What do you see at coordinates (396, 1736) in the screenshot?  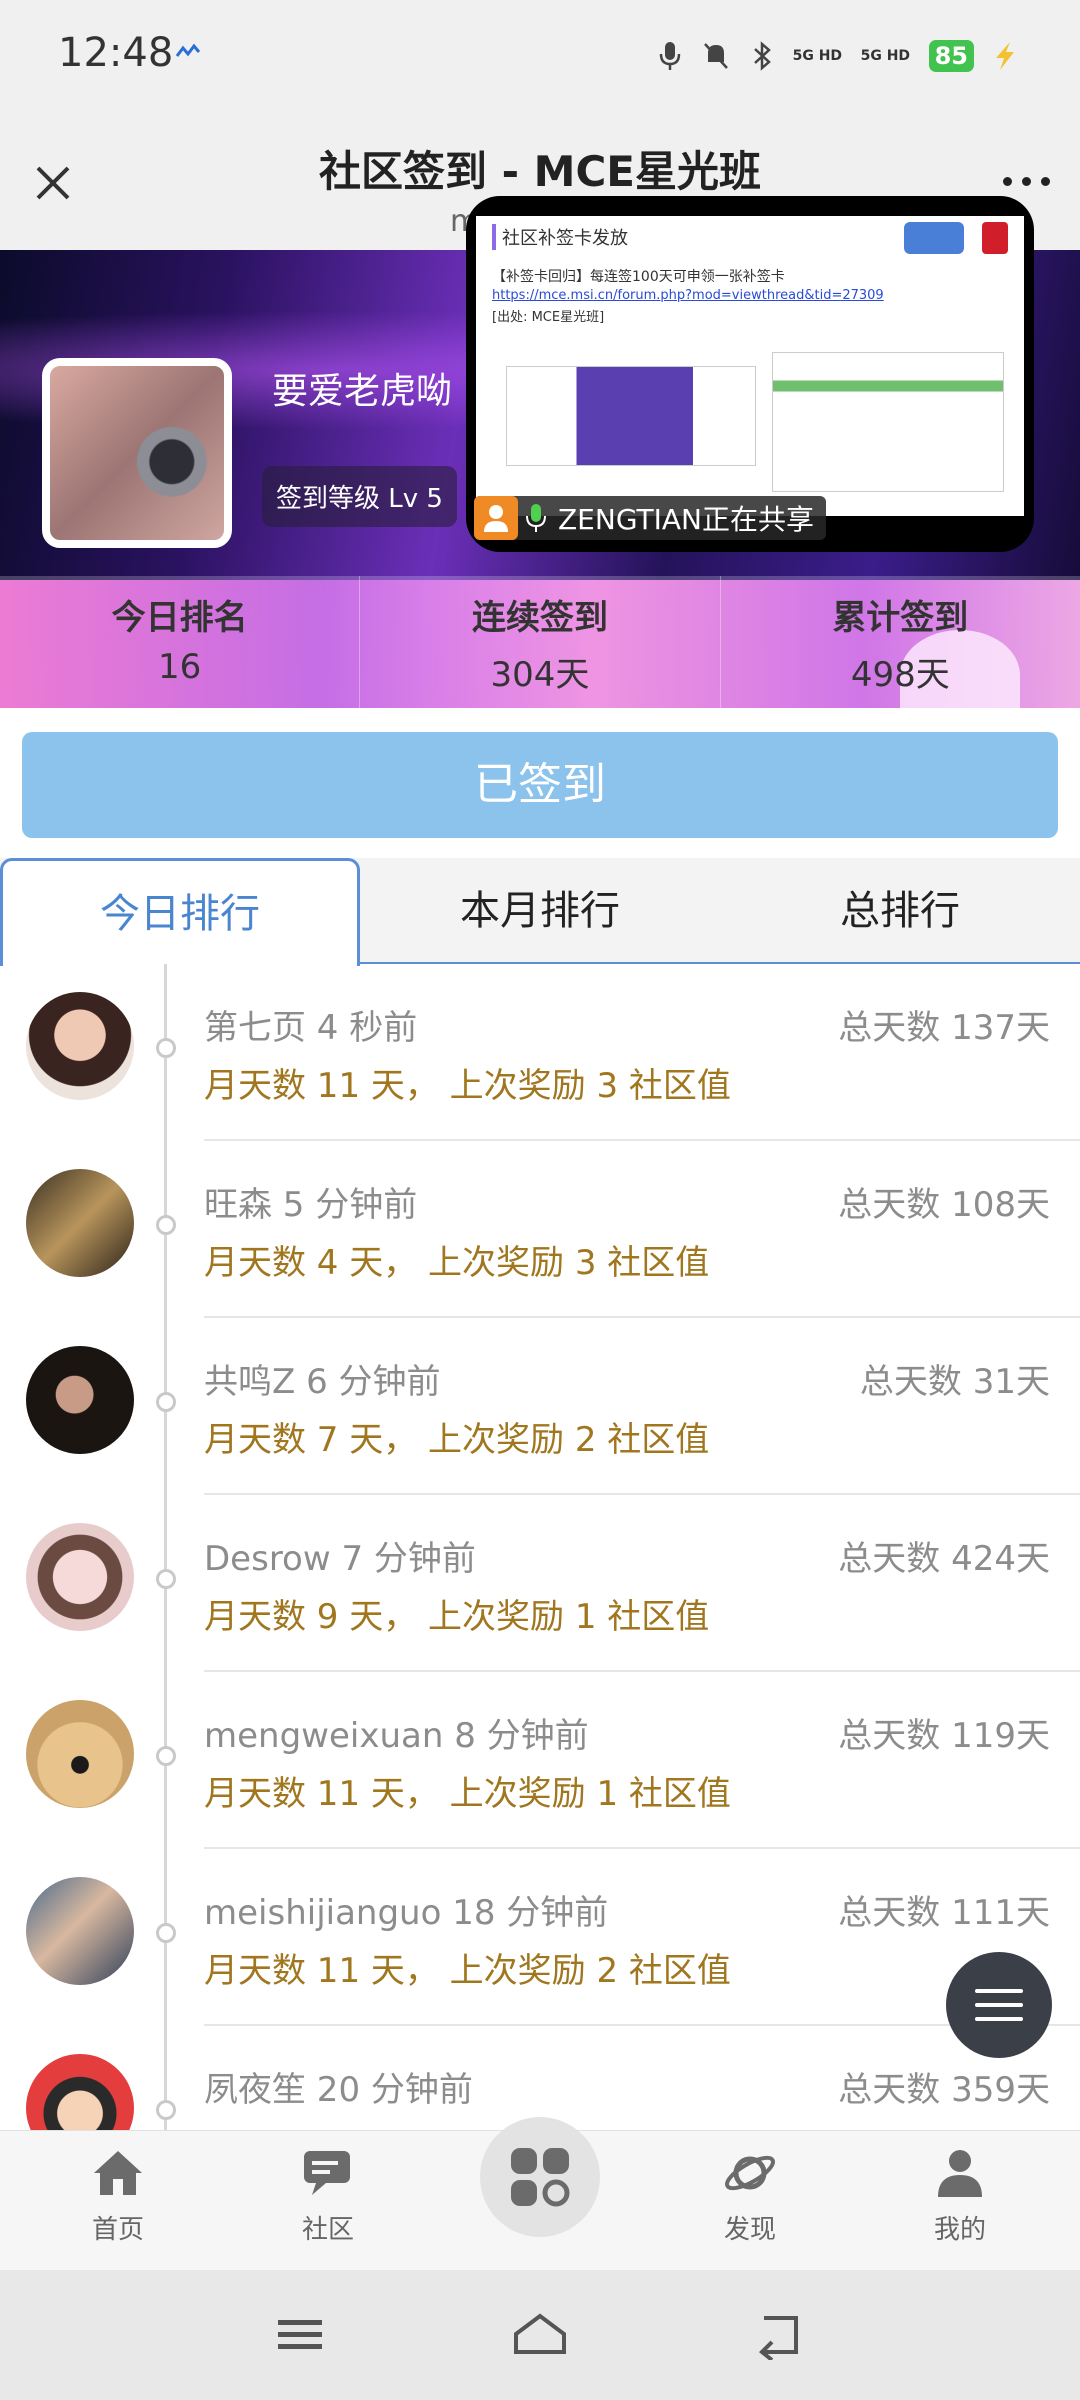 I see `row-name-time: mengweixuan 8 分钟前` at bounding box center [396, 1736].